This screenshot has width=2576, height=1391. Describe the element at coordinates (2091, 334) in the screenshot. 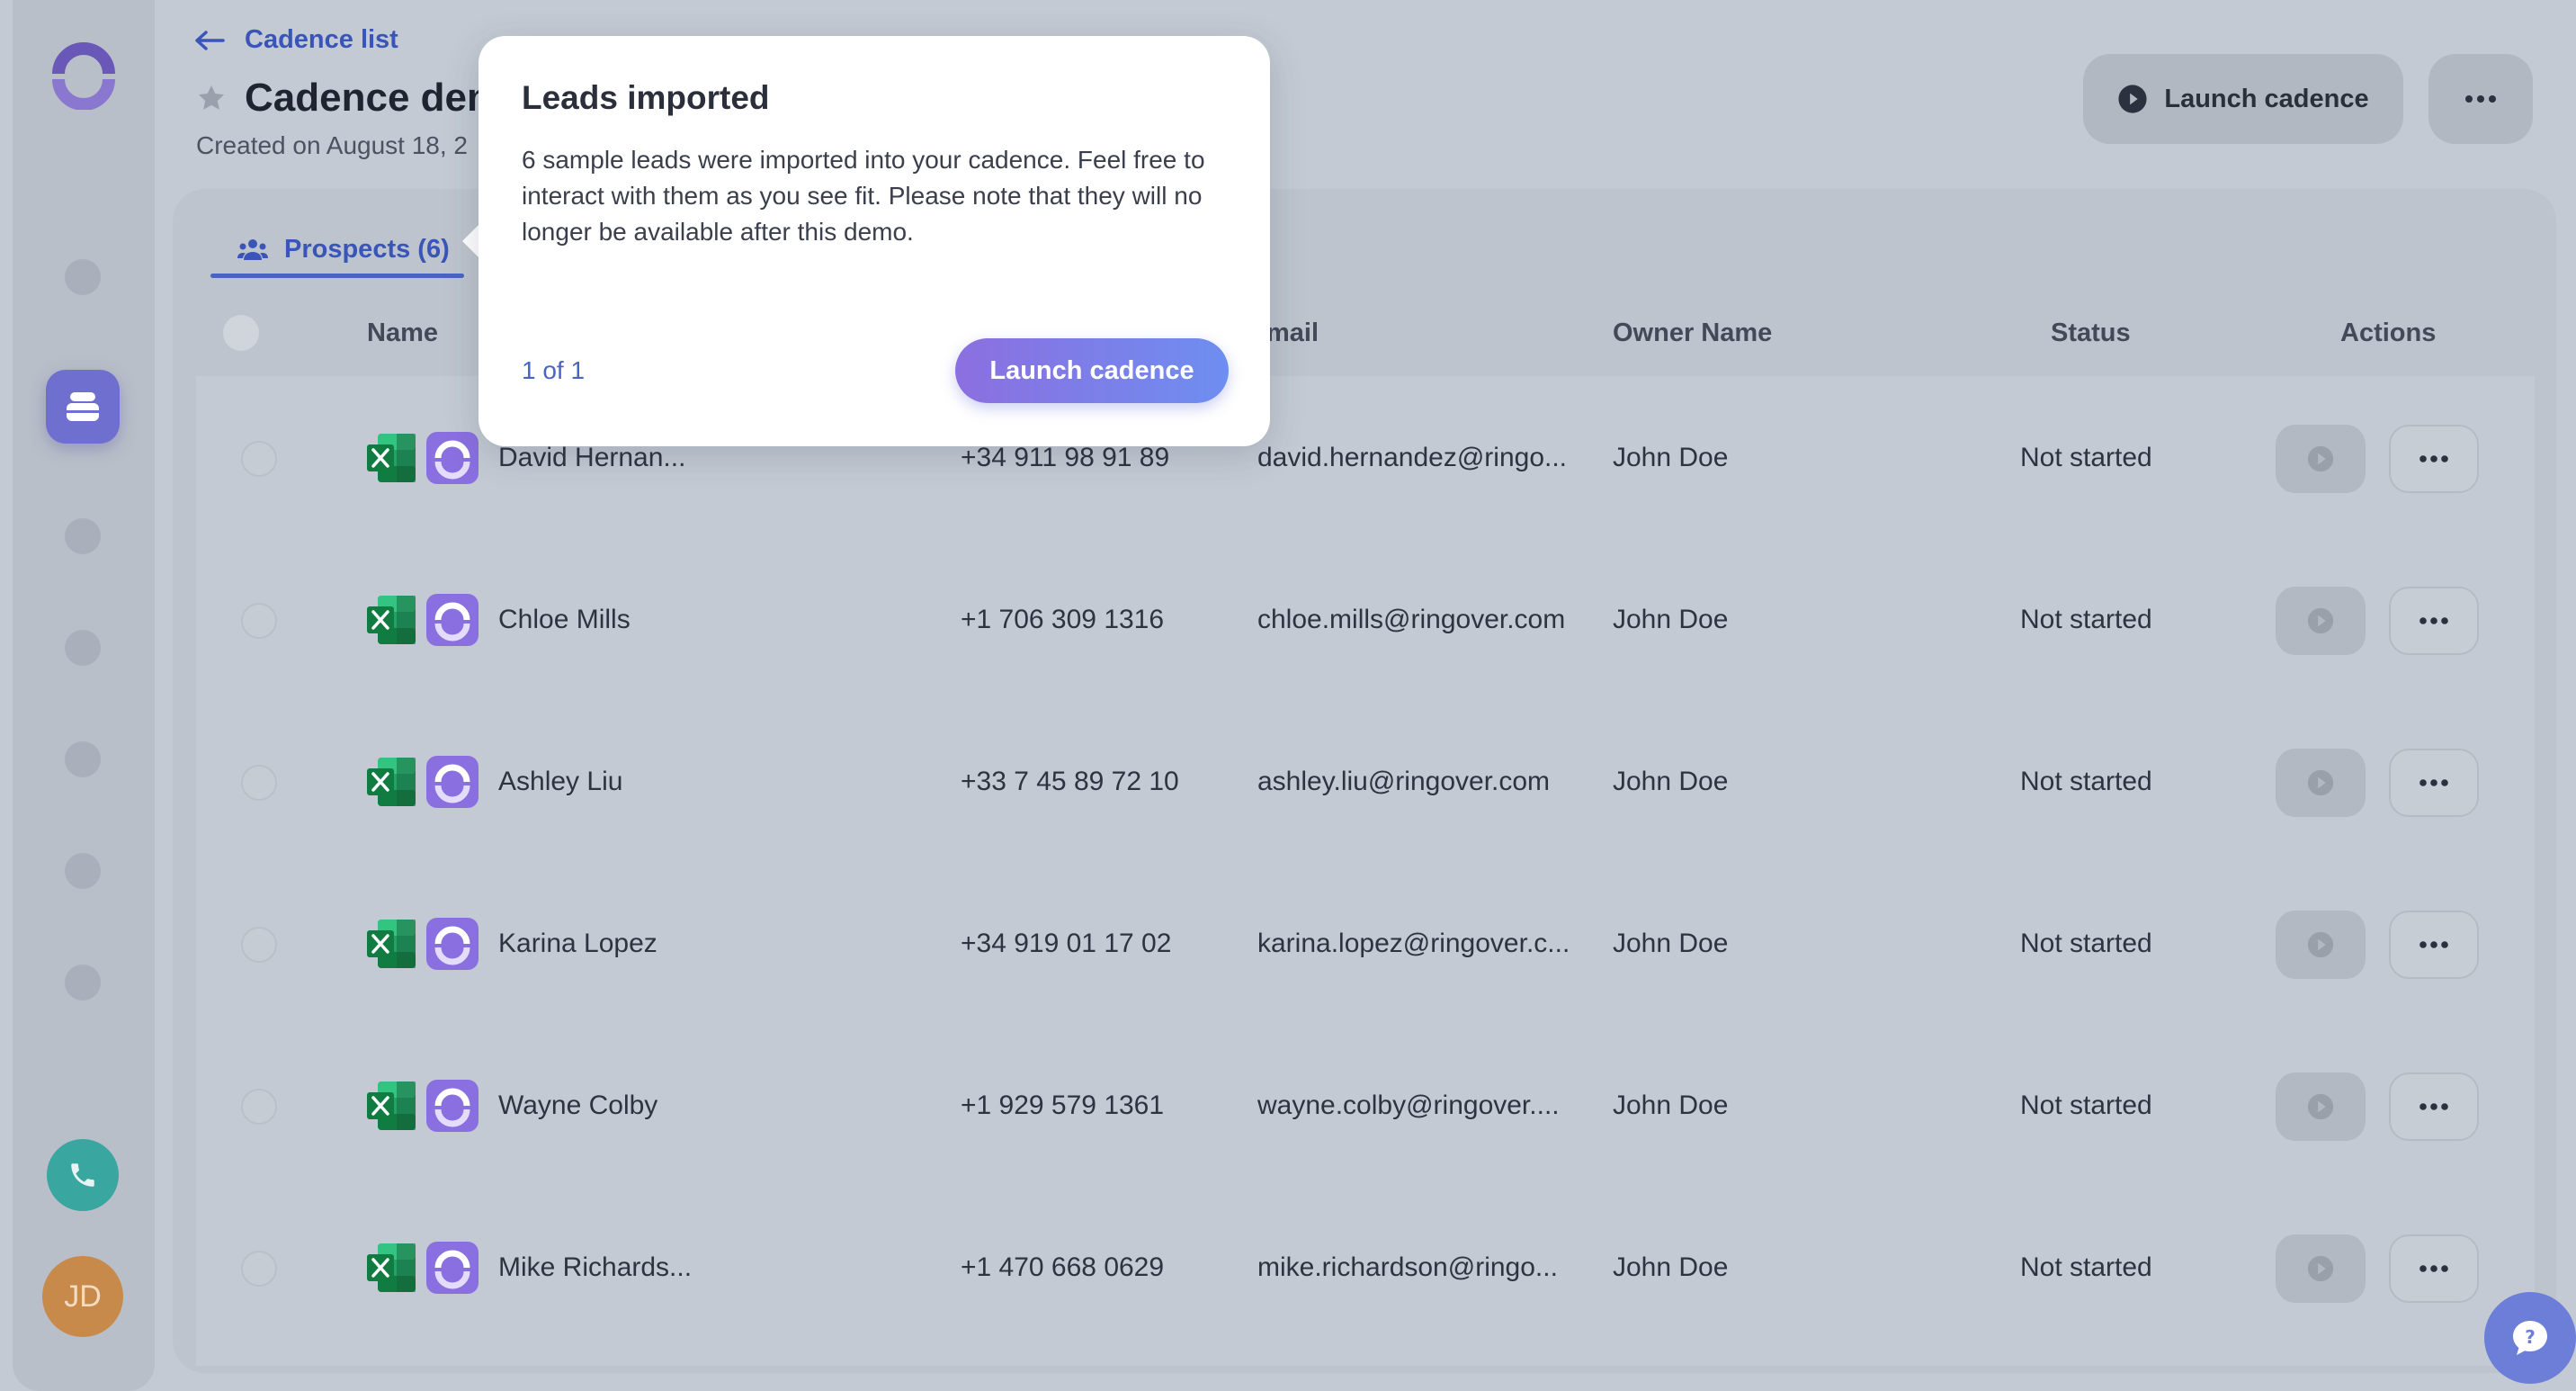

I see `column-header-status: Status` at that location.